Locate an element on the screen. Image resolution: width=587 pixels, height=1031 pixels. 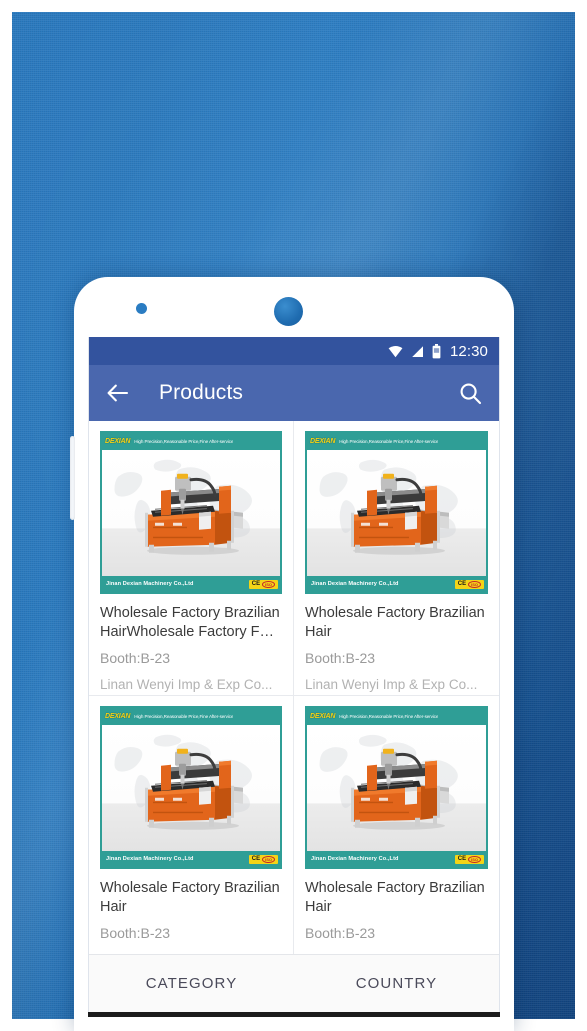
phone-side-button is located at coordinates (72, 478).